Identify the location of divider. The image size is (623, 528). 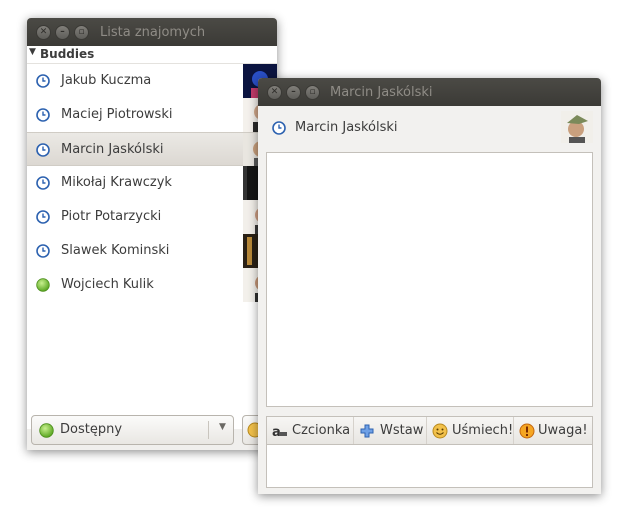
(208, 430).